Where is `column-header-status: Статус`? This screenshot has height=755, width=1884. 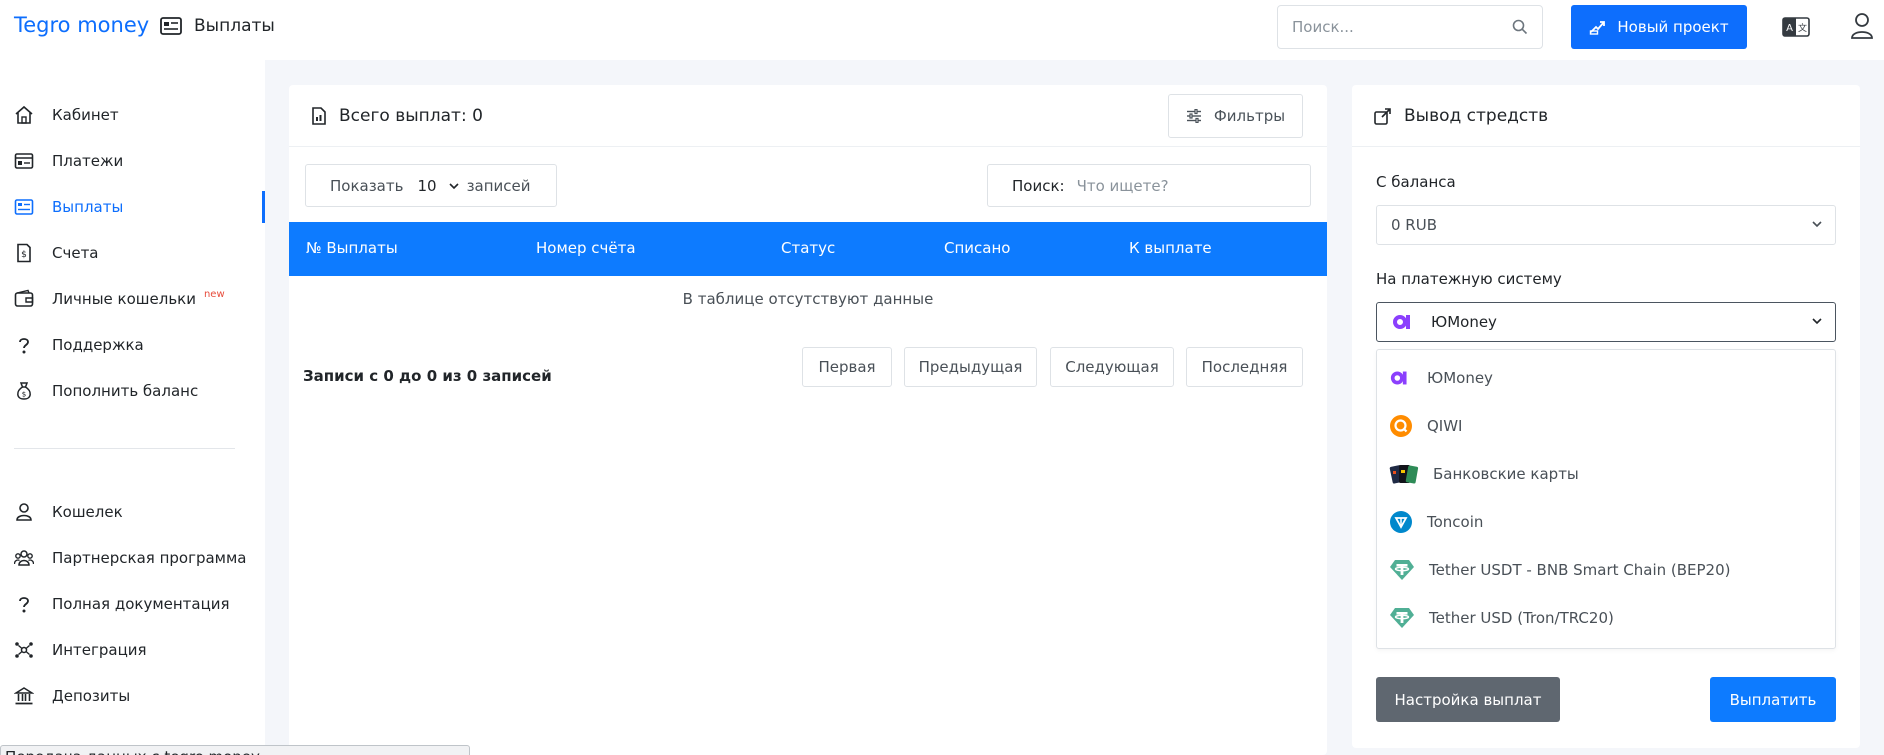
column-header-status: Статус is located at coordinates (808, 248).